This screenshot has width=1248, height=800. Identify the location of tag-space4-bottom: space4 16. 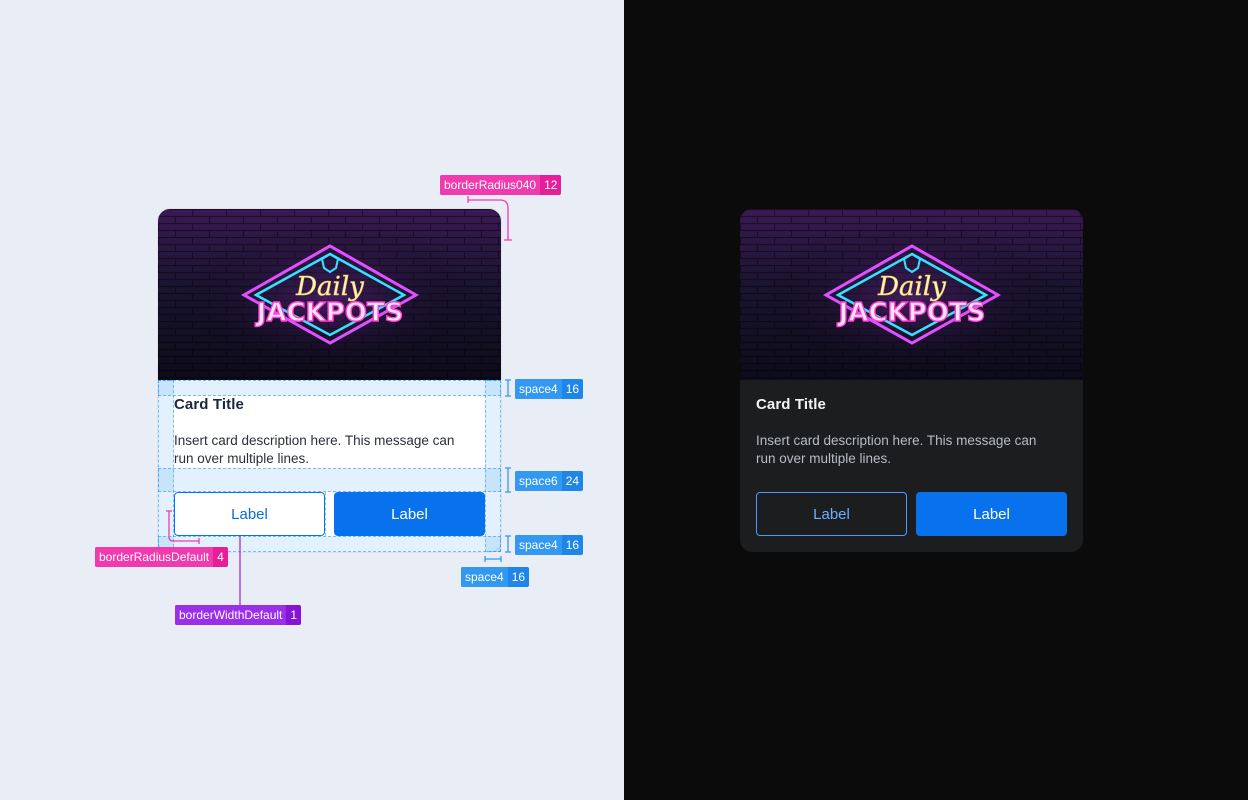
(549, 545).